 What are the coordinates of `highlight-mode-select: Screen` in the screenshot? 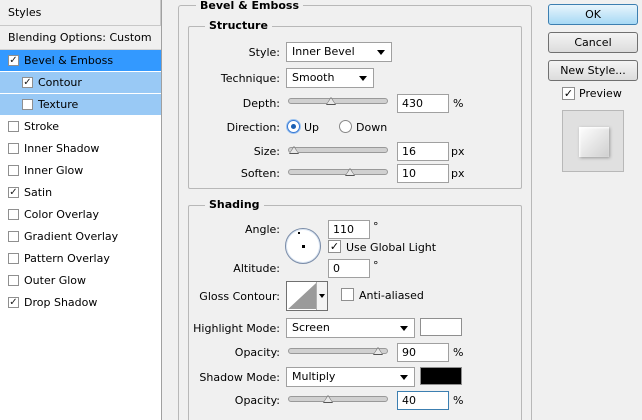 It's located at (350, 328).